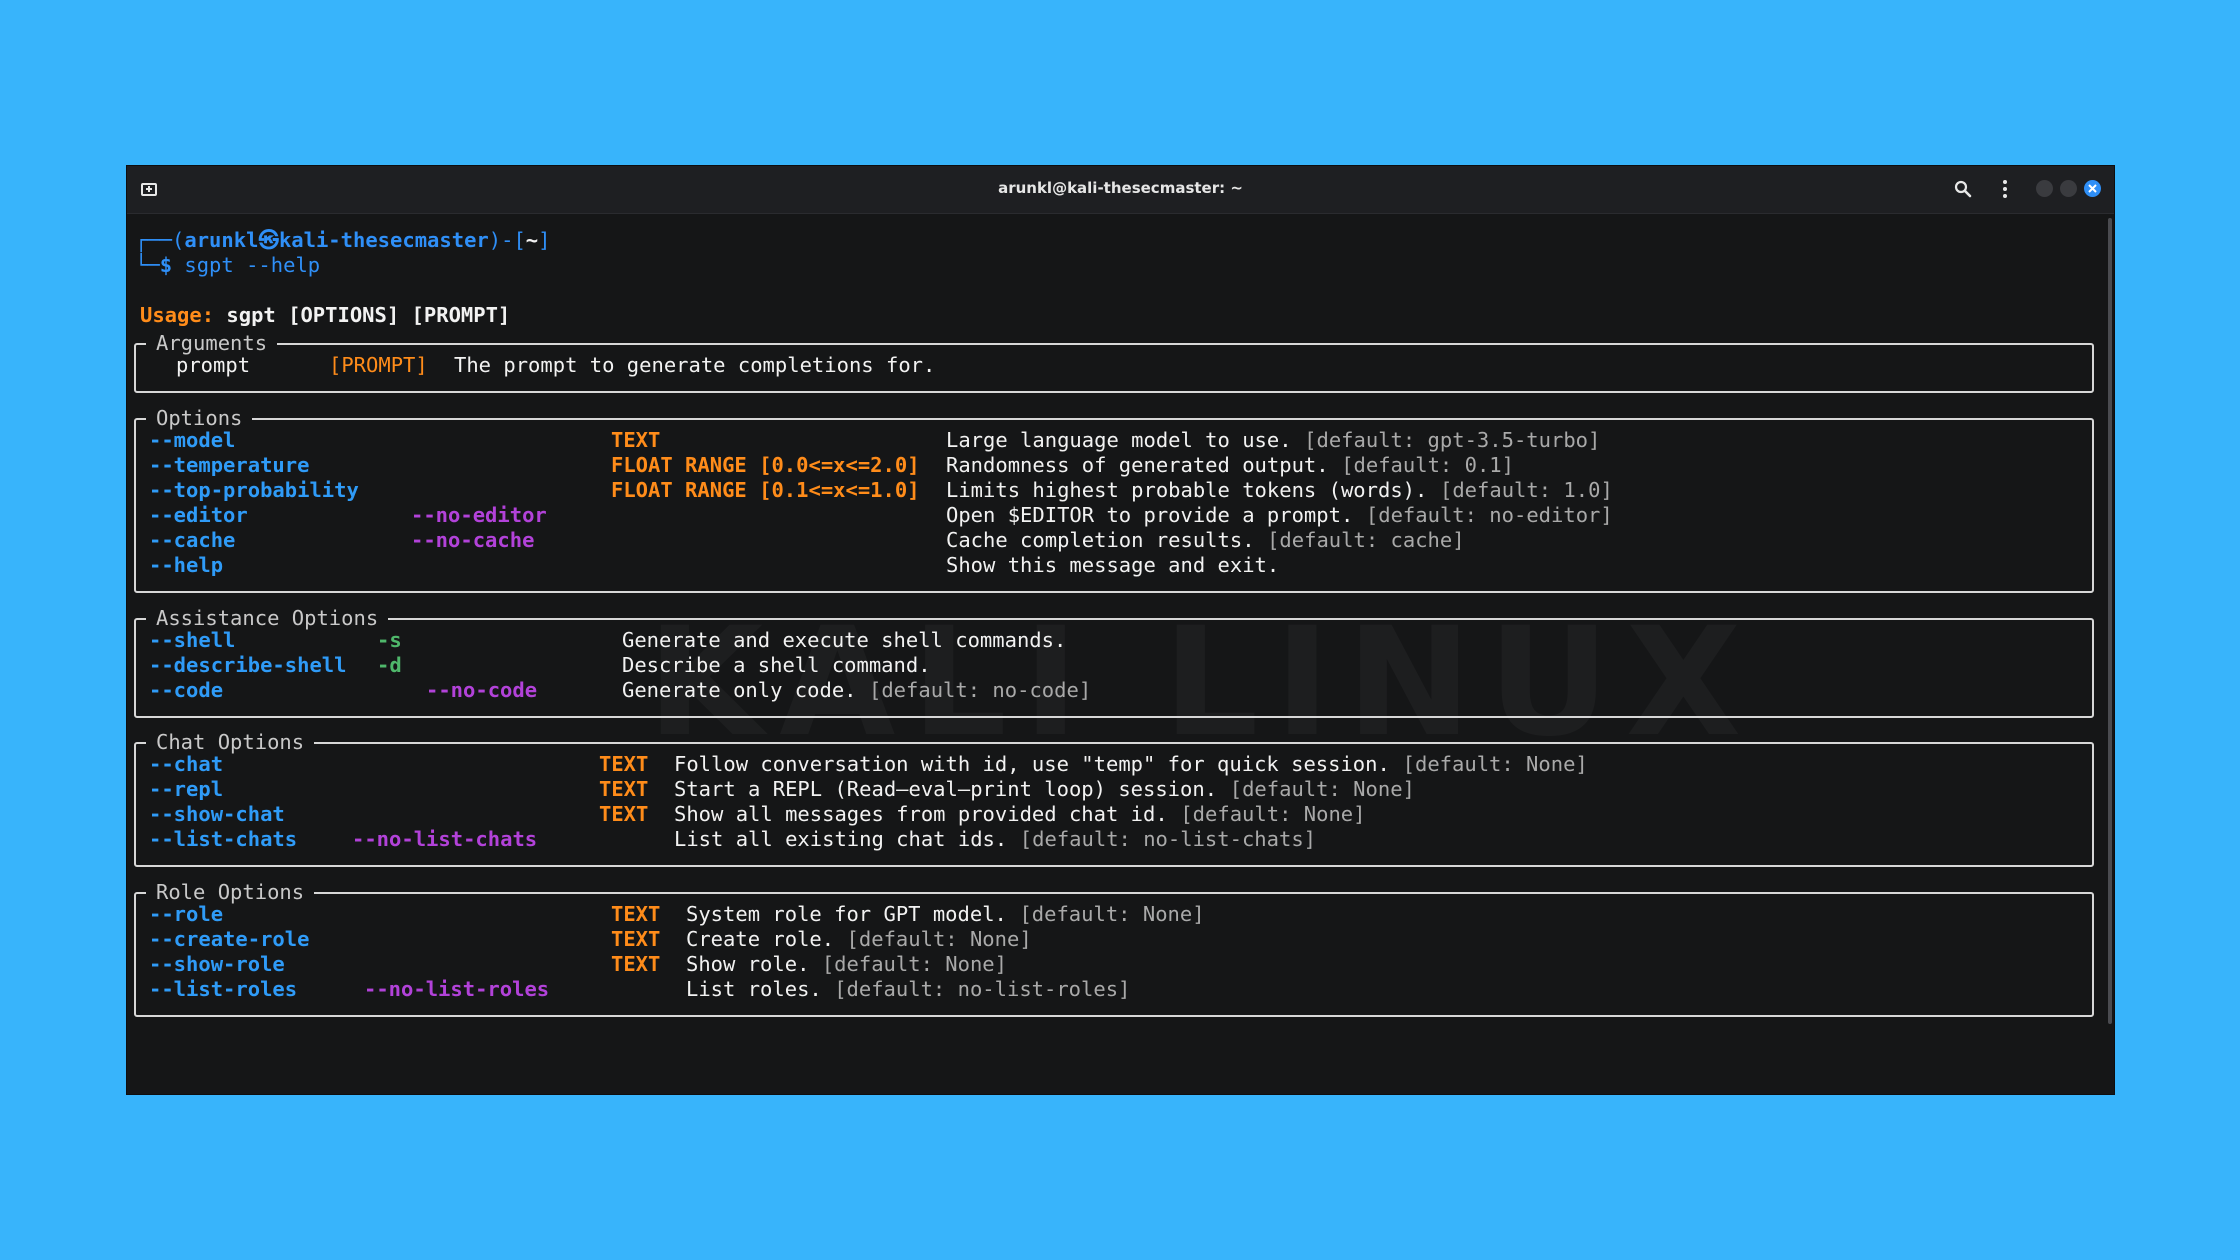  What do you see at coordinates (192, 640) in the screenshot?
I see `option-flag: --shell` at bounding box center [192, 640].